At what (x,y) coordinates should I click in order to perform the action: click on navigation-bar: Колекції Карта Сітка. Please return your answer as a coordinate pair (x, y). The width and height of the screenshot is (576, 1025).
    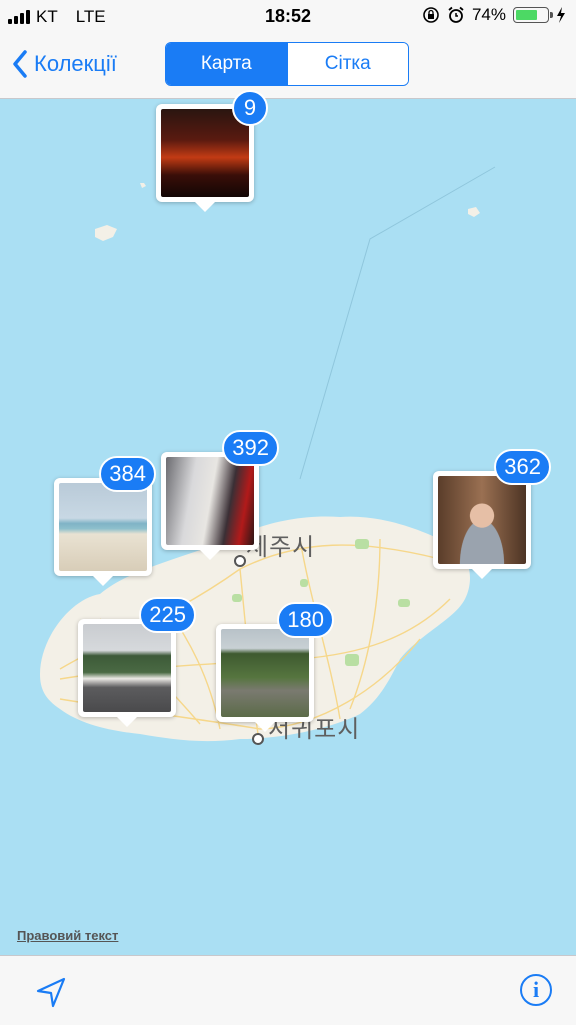
    Looking at the image, I should click on (288, 66).